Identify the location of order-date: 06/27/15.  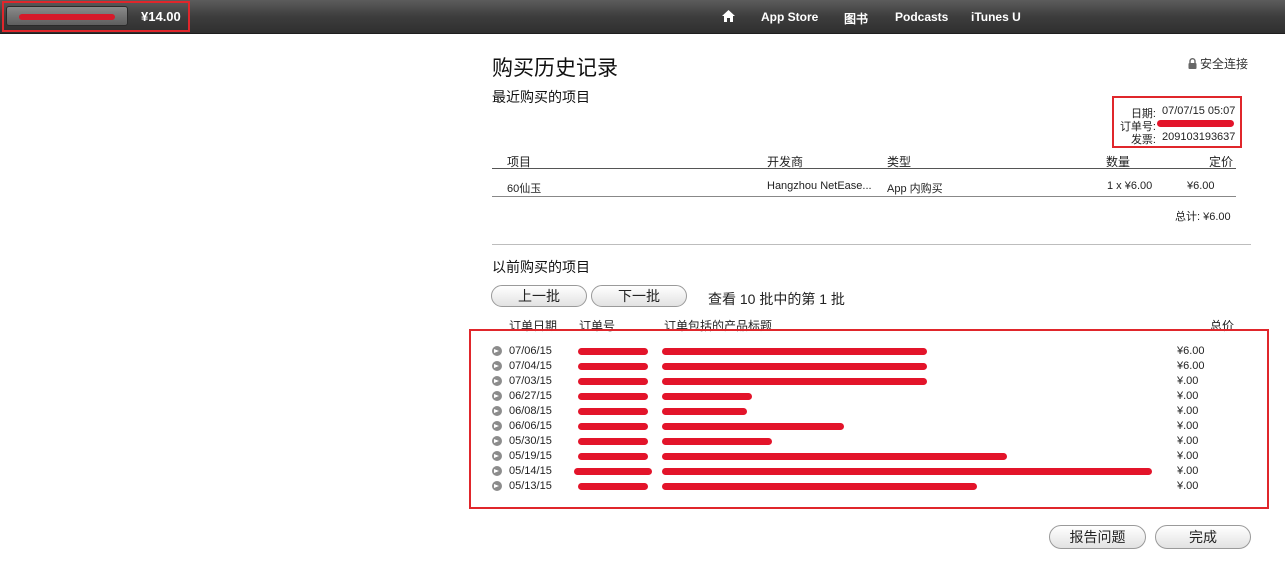
(530, 396).